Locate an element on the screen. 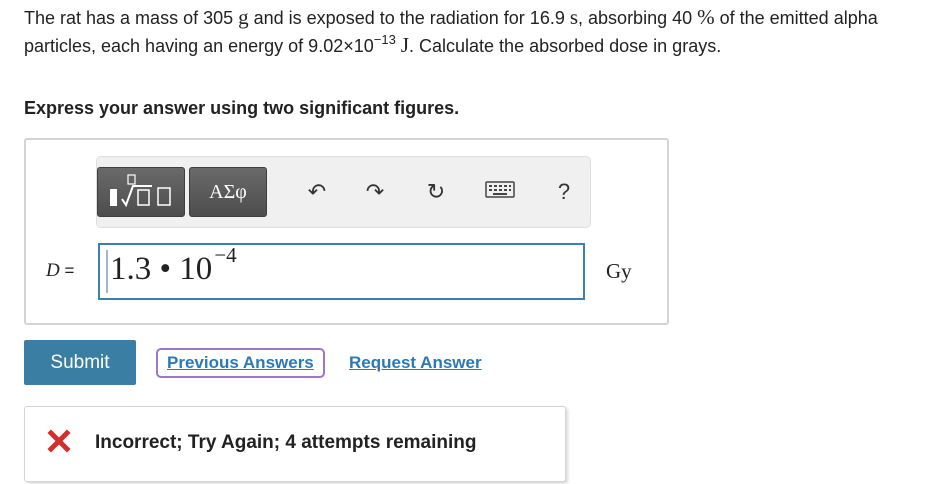  energy-exponent: −13 is located at coordinates (384, 39).